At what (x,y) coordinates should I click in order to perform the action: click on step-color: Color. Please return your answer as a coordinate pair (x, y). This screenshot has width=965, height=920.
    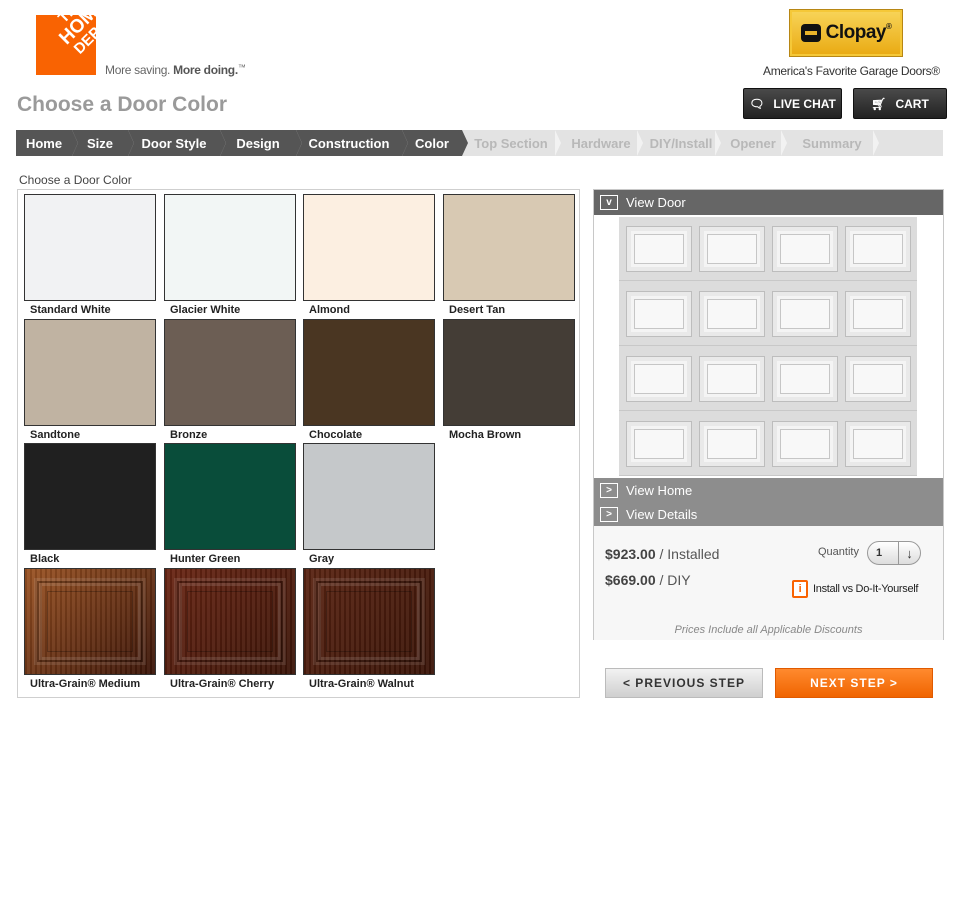
    Looking at the image, I should click on (435, 143).